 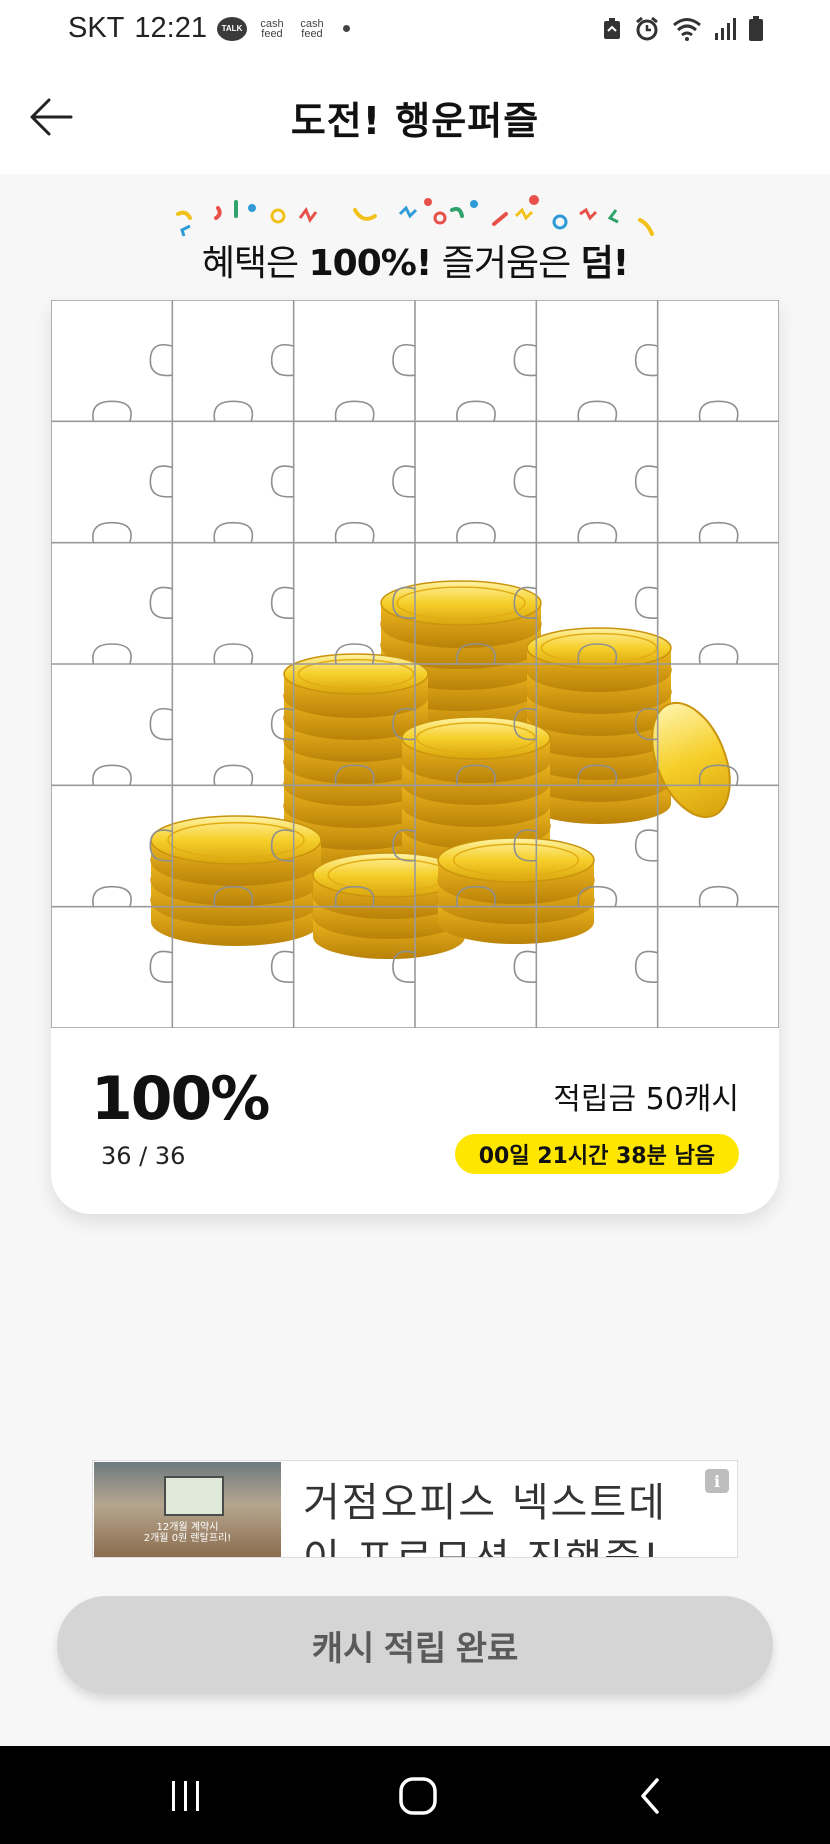 What do you see at coordinates (687, 29) in the screenshot?
I see `wifi-icon` at bounding box center [687, 29].